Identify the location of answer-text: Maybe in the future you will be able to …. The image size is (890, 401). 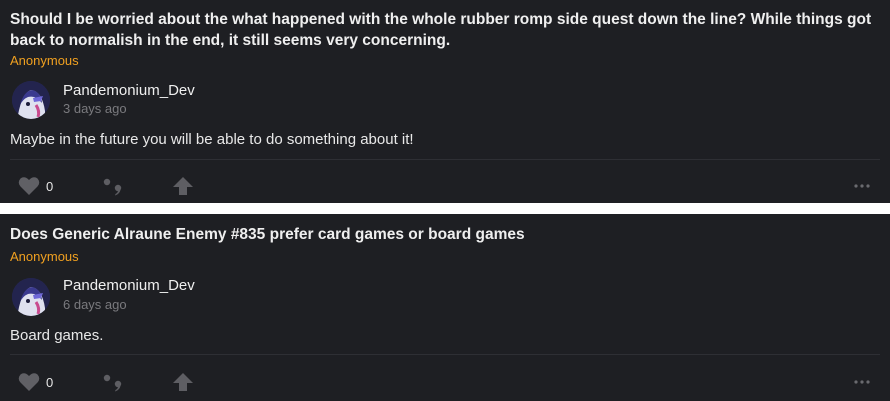
(212, 139).